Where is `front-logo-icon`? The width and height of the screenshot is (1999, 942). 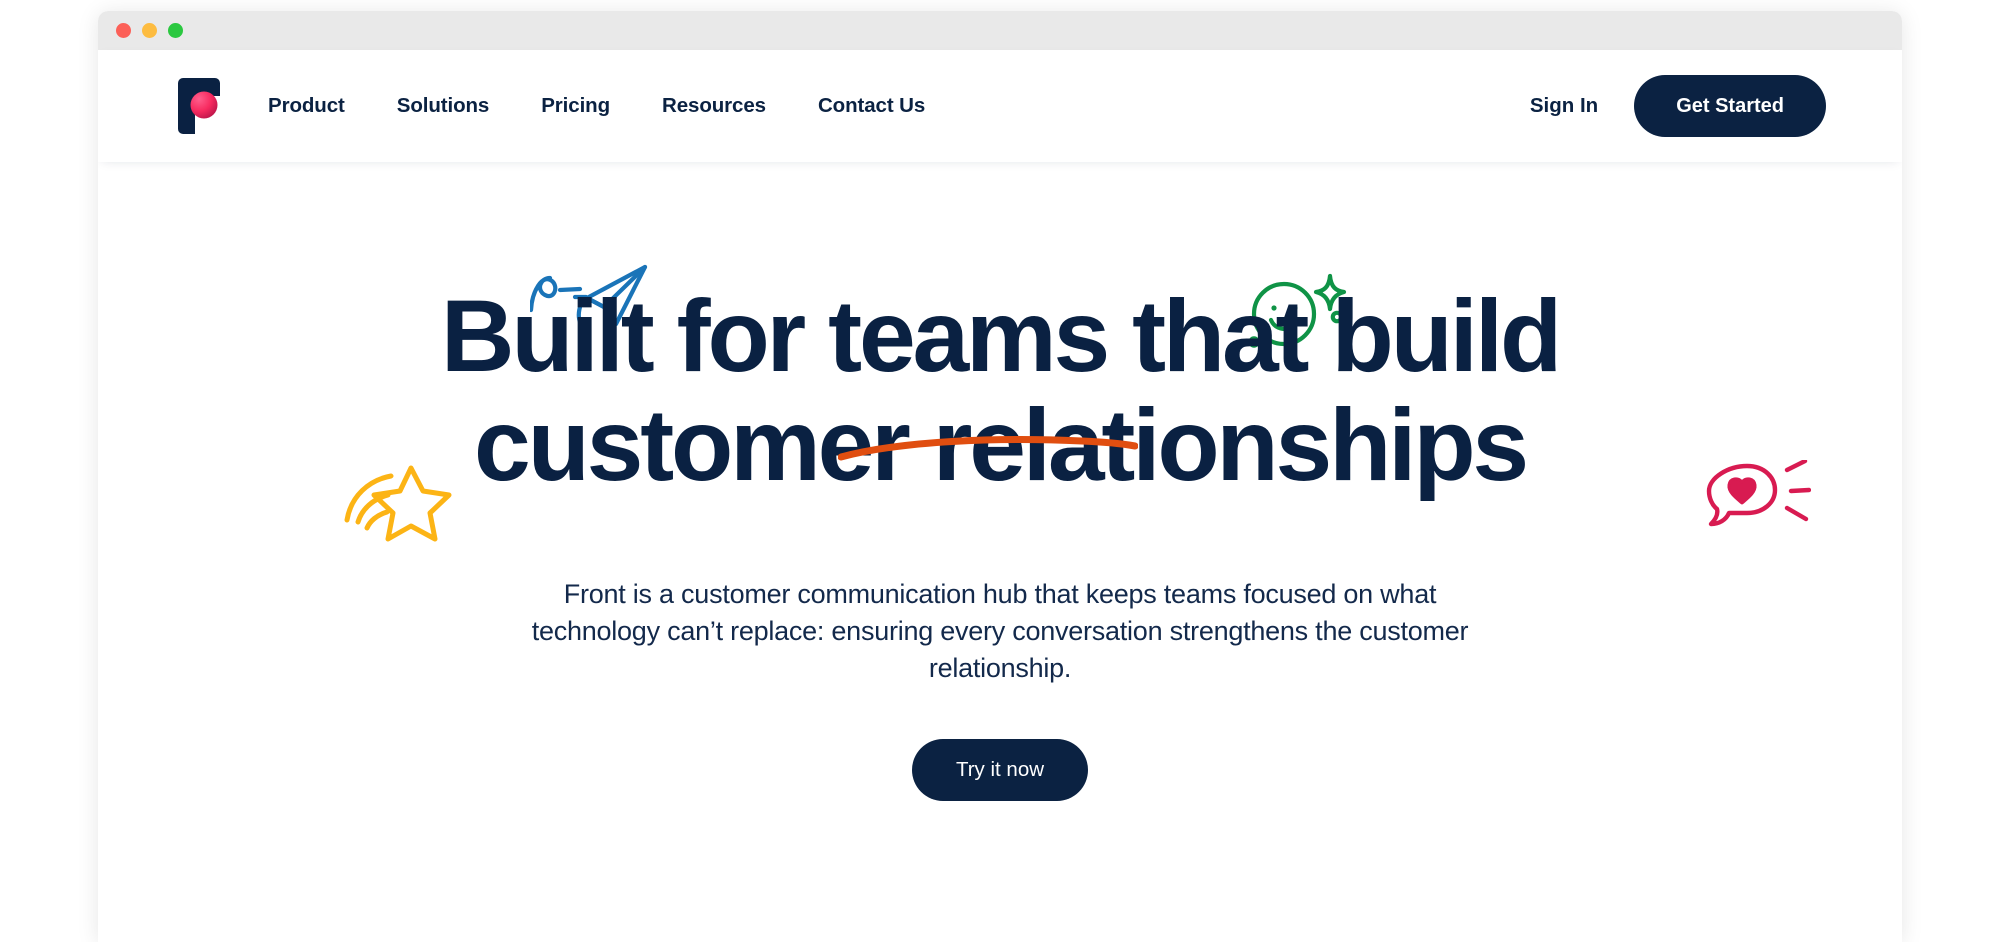
front-logo-icon is located at coordinates (199, 106).